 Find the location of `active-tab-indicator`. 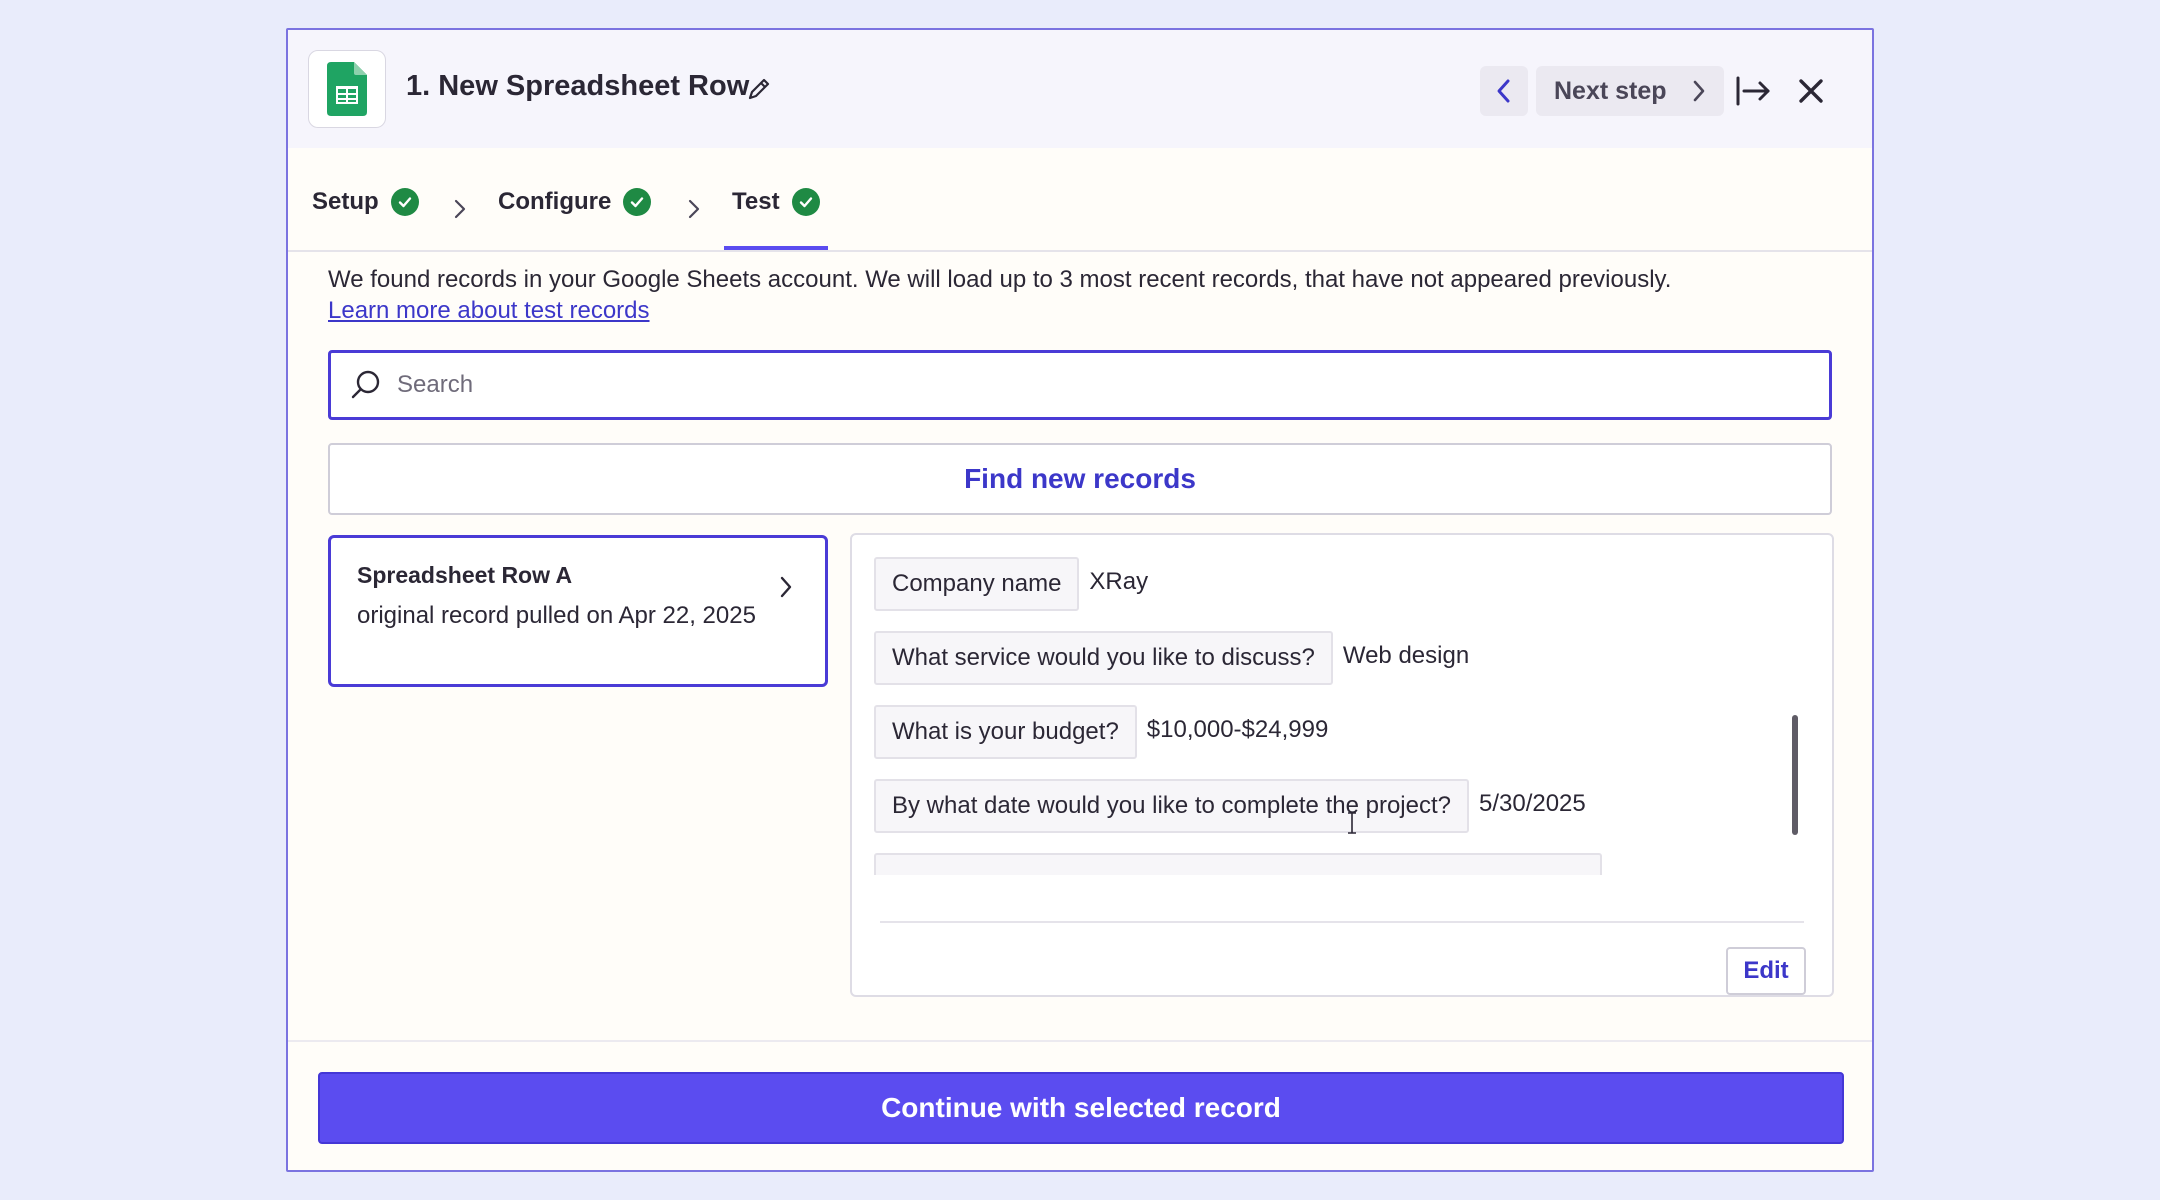

active-tab-indicator is located at coordinates (776, 248).